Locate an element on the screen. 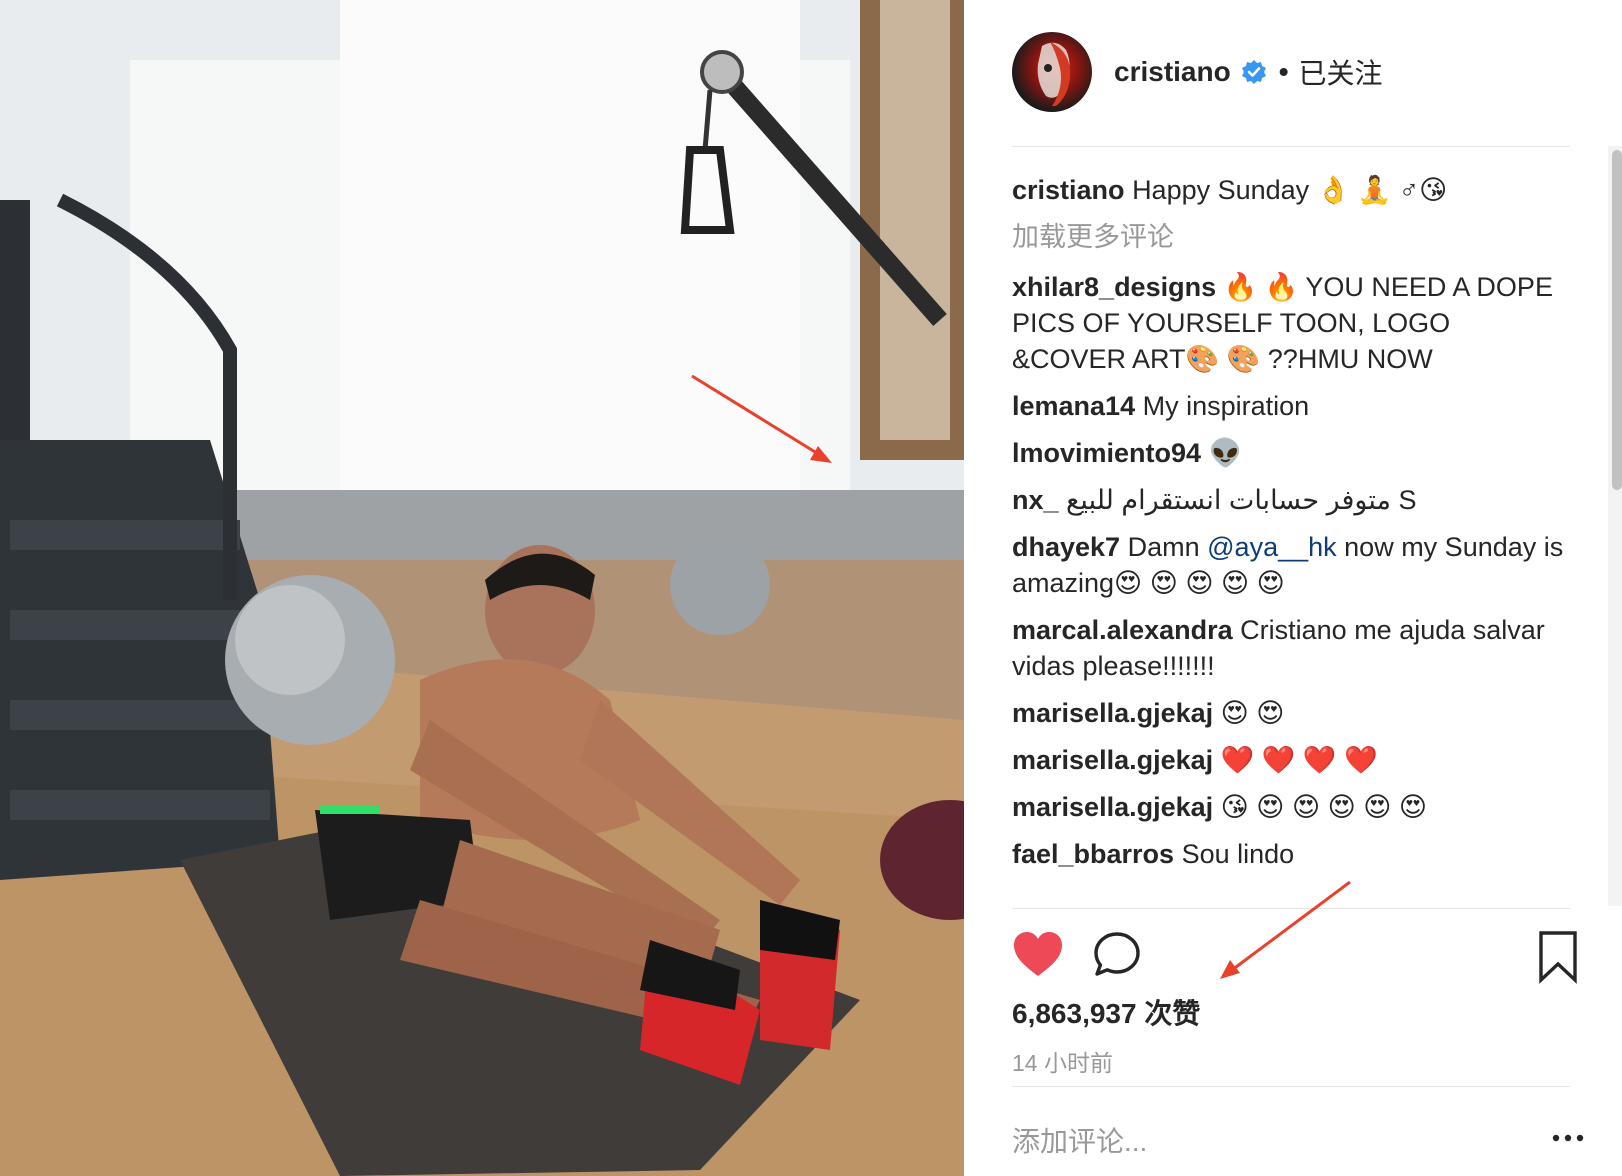 The image size is (1622, 1176). list-item: lmovimiento94 👽 is located at coordinates (1291, 453).